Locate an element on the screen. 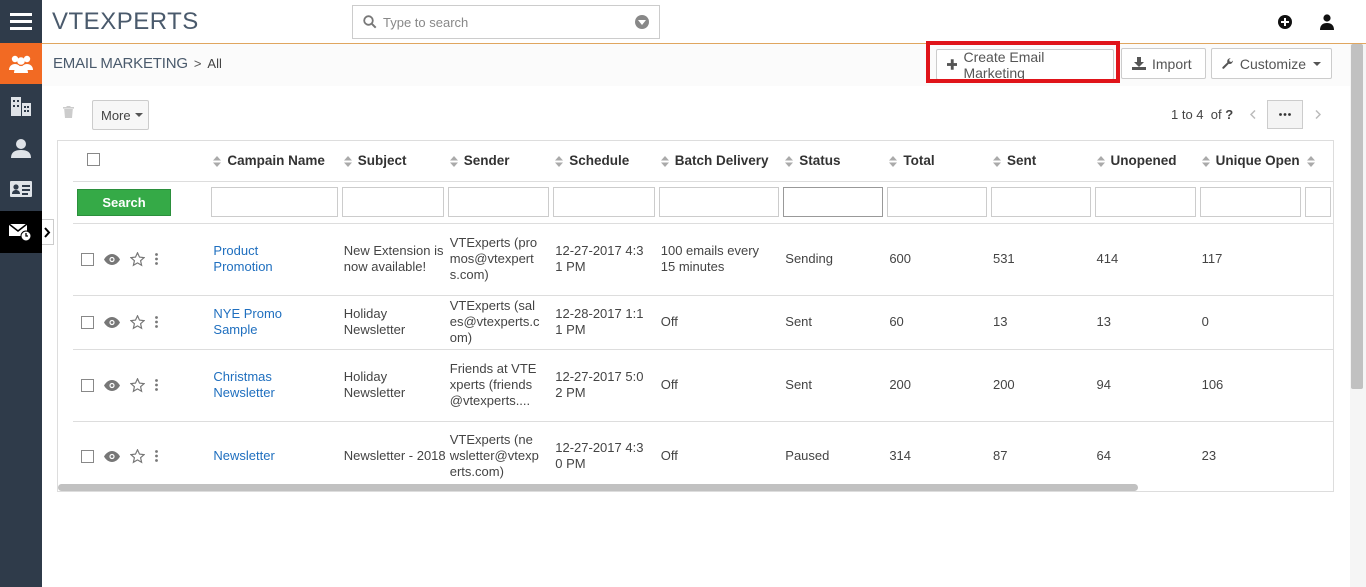 This screenshot has width=1366, height=587. column-header: Subject is located at coordinates (393, 161).